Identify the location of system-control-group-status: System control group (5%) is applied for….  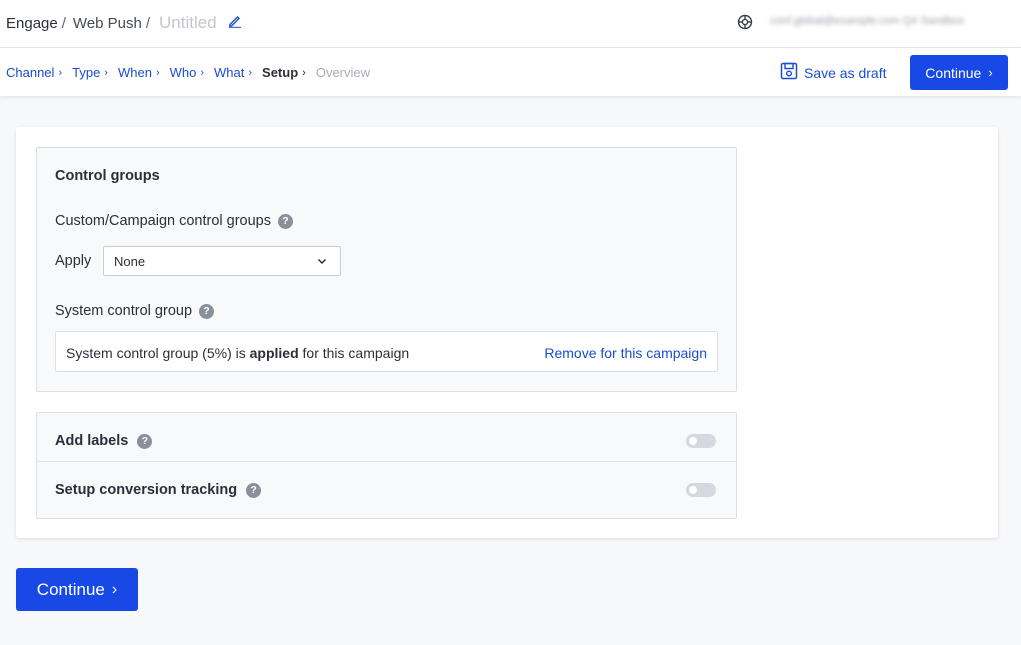
(238, 353).